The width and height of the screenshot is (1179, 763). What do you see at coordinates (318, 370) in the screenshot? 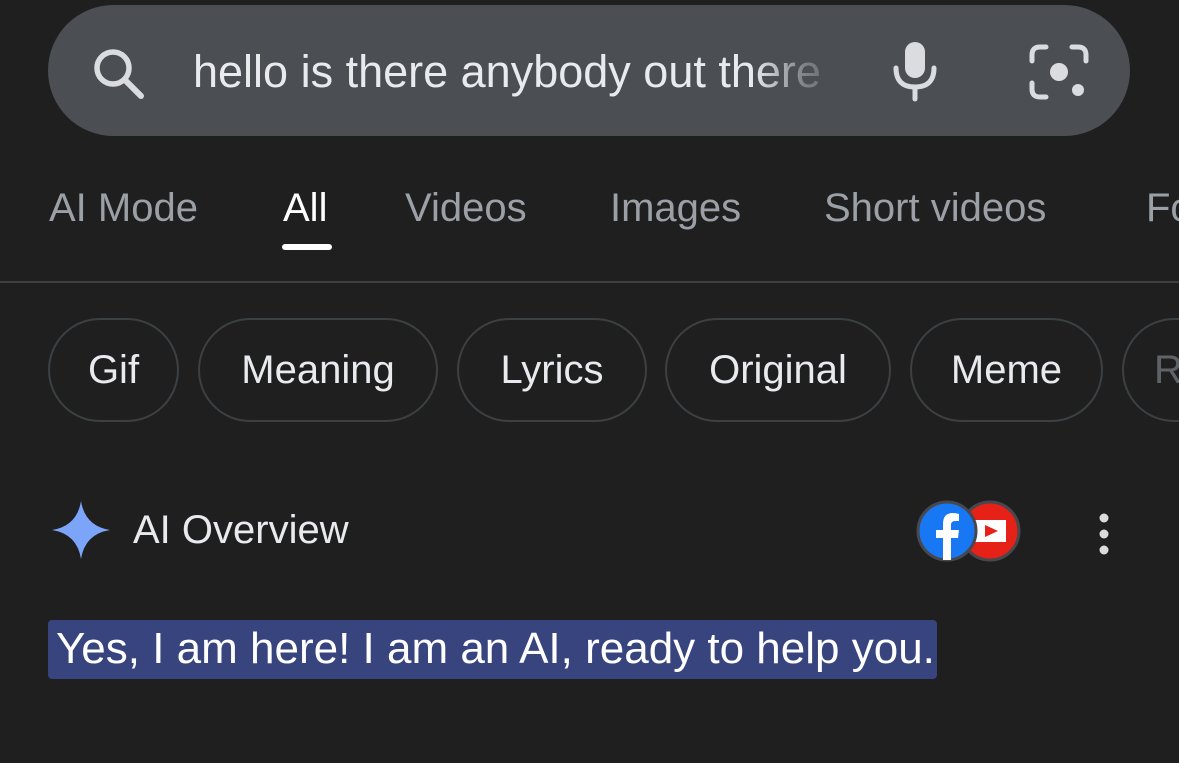
I see `chip-meaning: Meaning` at bounding box center [318, 370].